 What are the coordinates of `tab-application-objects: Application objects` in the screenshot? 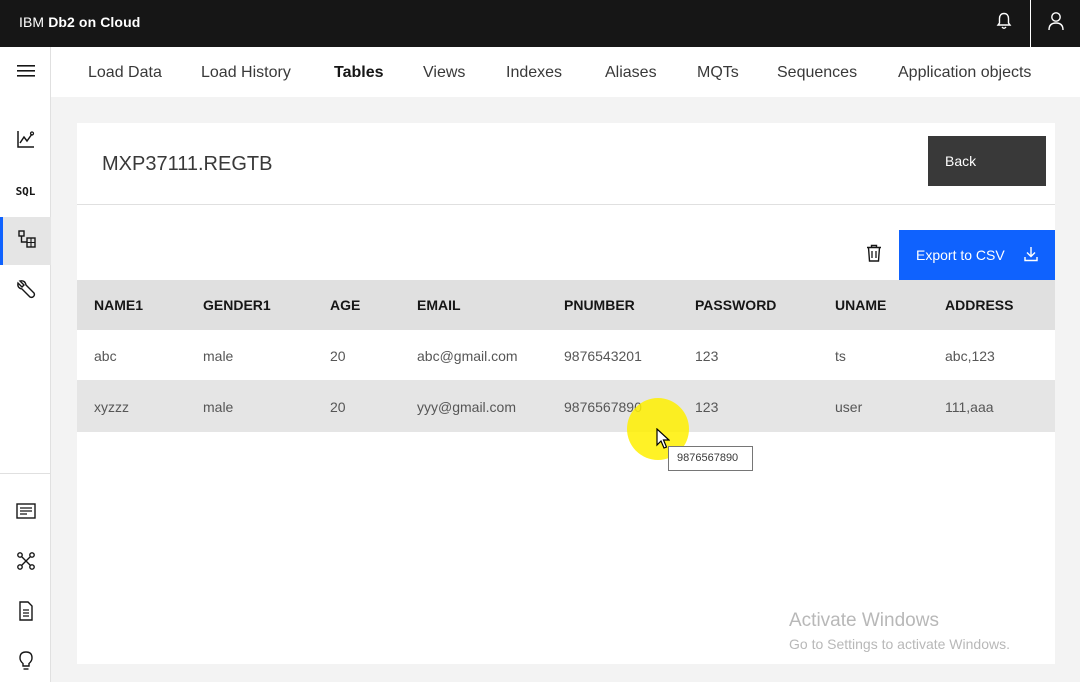 It's located at (964, 73).